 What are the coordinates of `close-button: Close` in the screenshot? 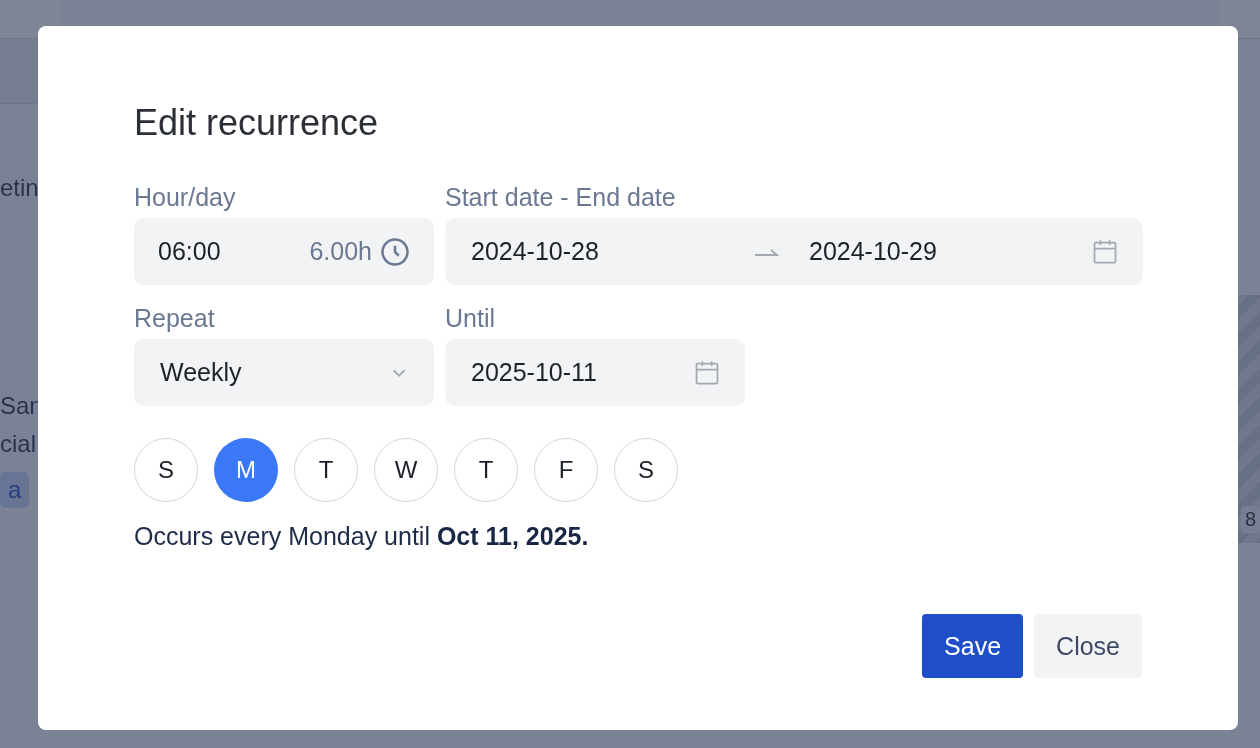 It's located at (1088, 646).